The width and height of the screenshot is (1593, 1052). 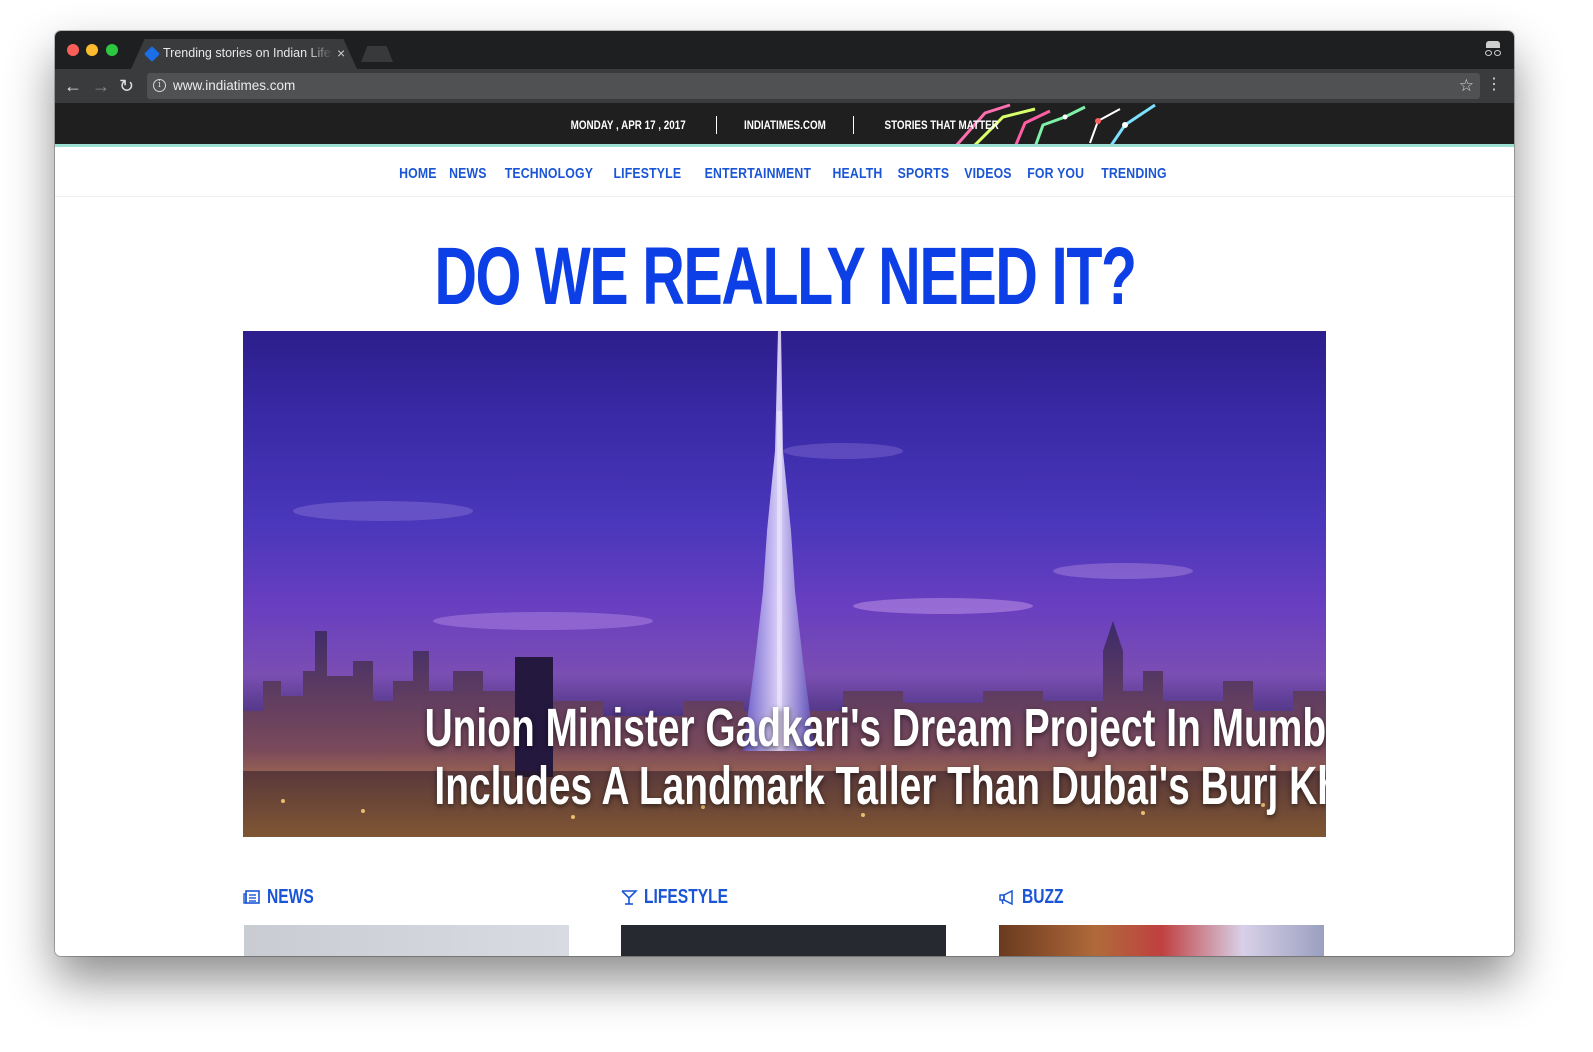 What do you see at coordinates (1134, 173) in the screenshot?
I see `nav-item-trending: TRENDING` at bounding box center [1134, 173].